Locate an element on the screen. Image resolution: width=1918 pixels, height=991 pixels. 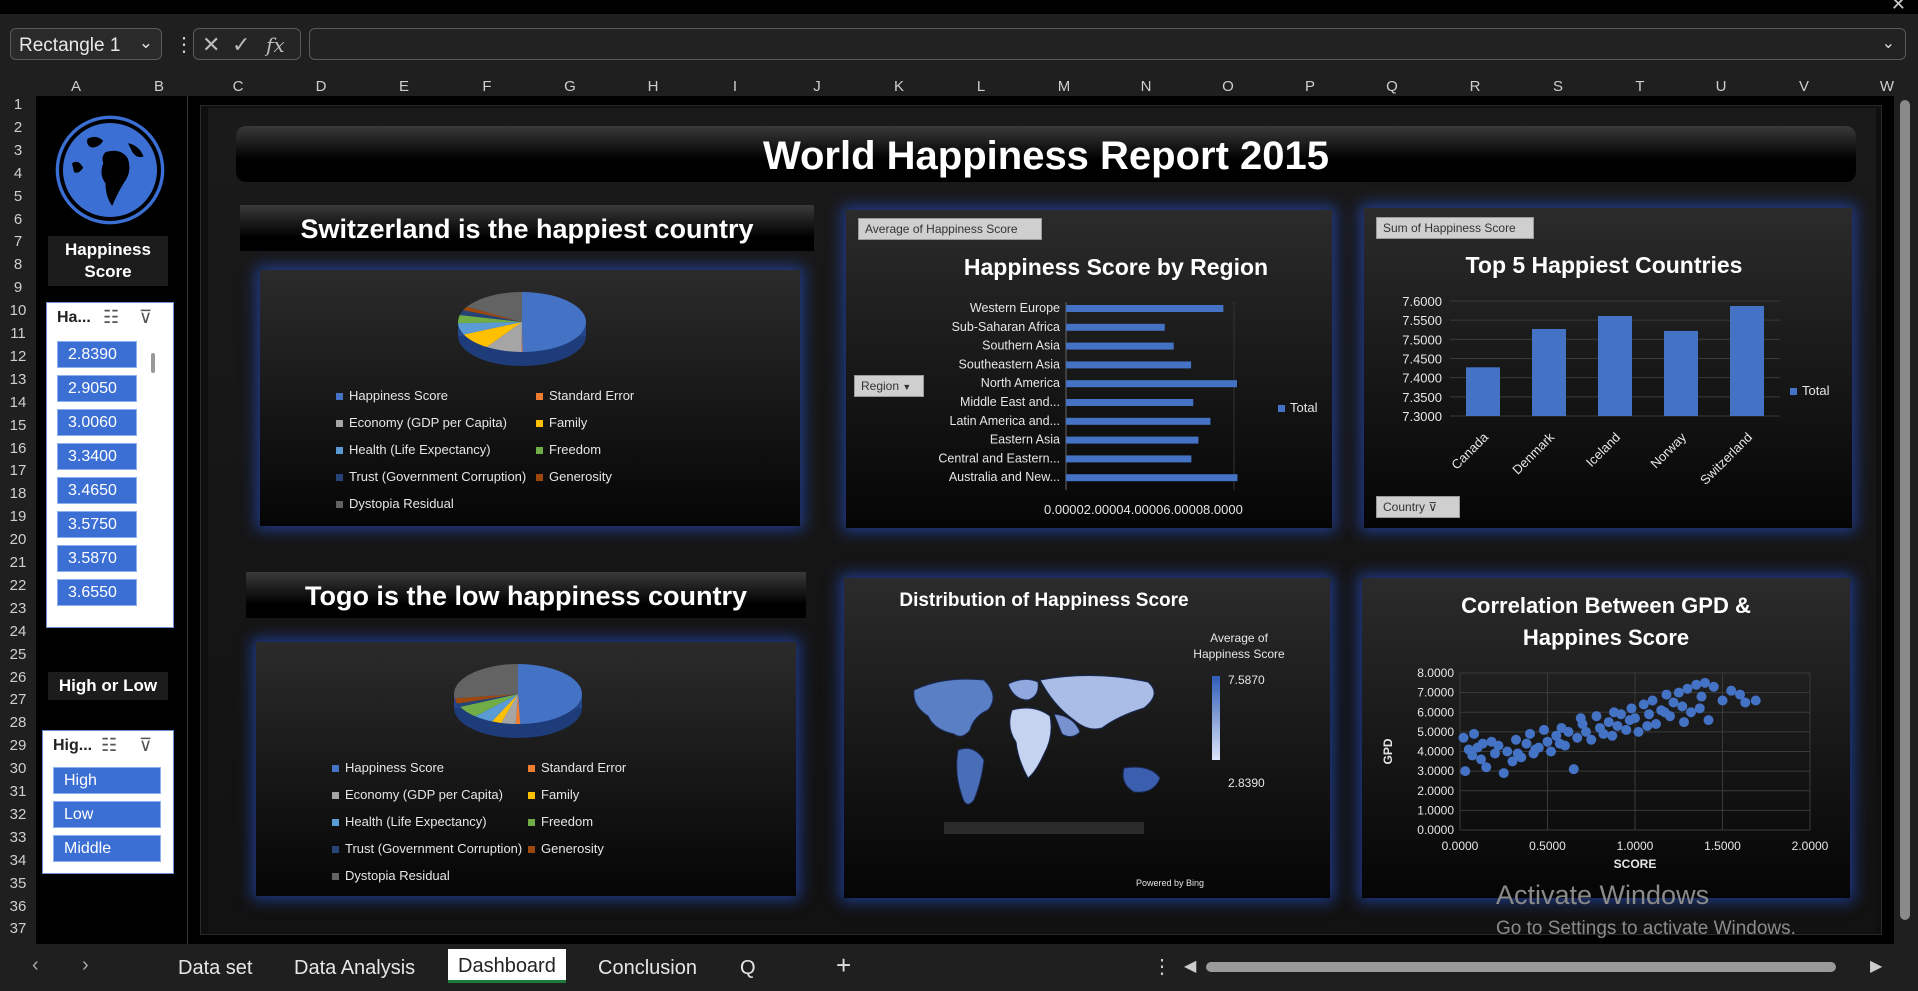
row-header: 27 is located at coordinates (18, 702).